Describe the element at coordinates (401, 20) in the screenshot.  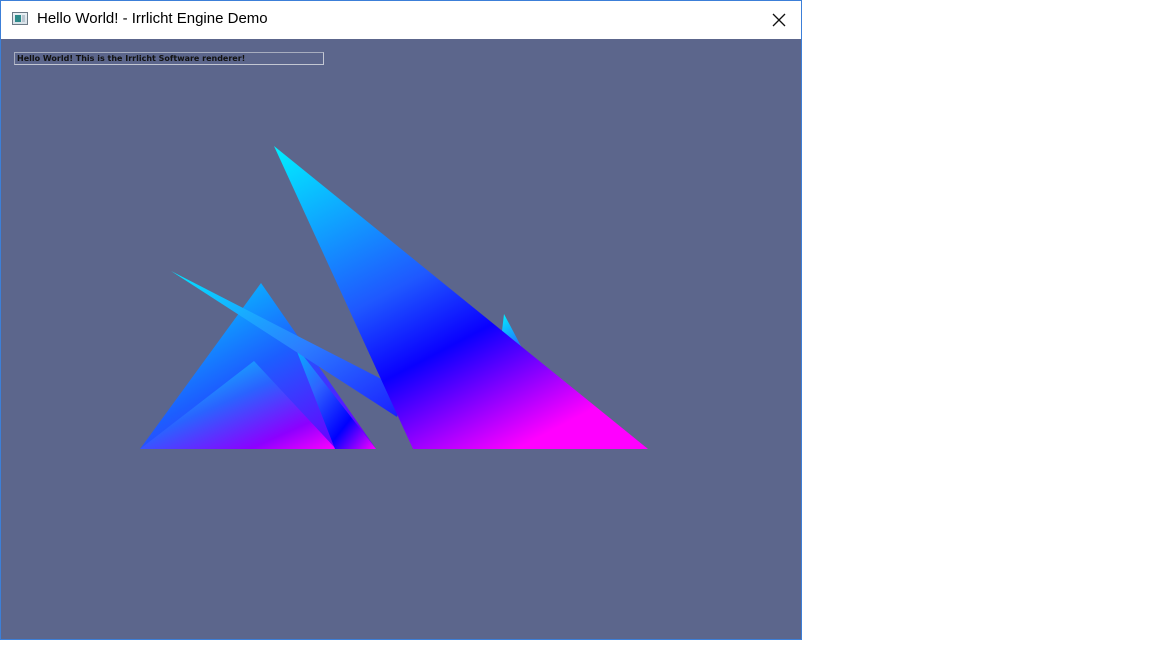
I see `title-bar: Hello World! - Irrlicht Engine Demo` at that location.